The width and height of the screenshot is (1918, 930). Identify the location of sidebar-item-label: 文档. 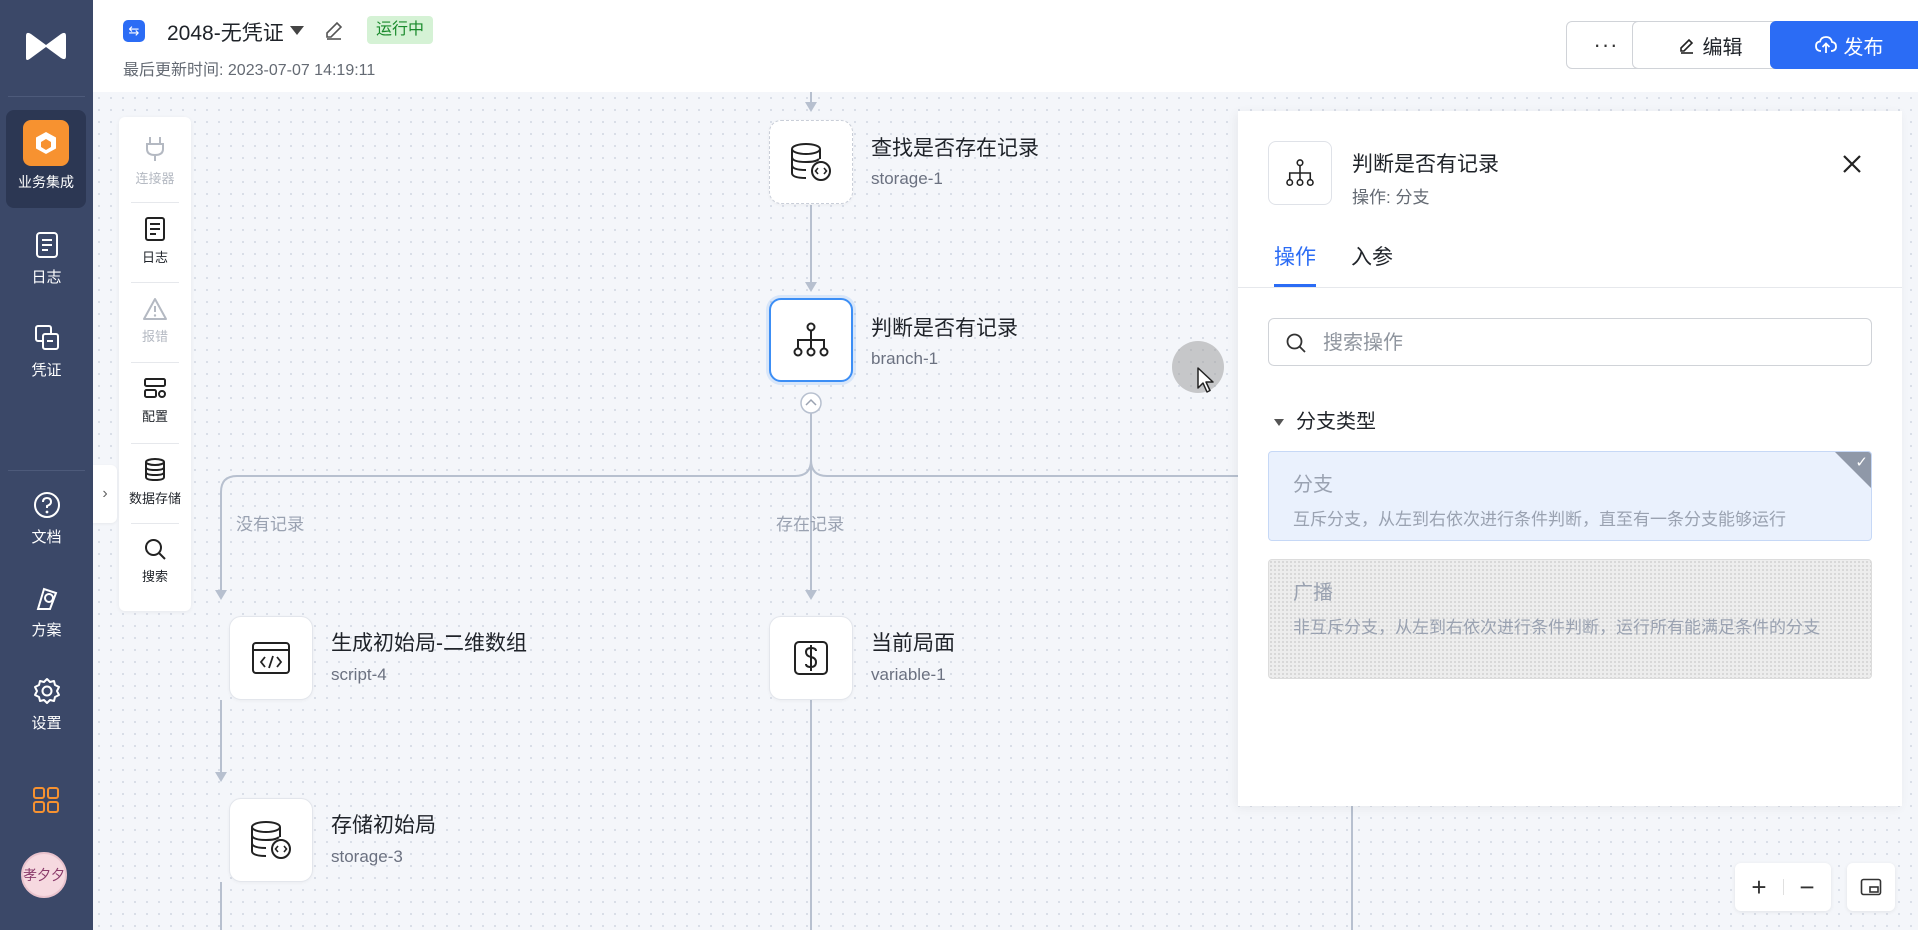
(46, 537).